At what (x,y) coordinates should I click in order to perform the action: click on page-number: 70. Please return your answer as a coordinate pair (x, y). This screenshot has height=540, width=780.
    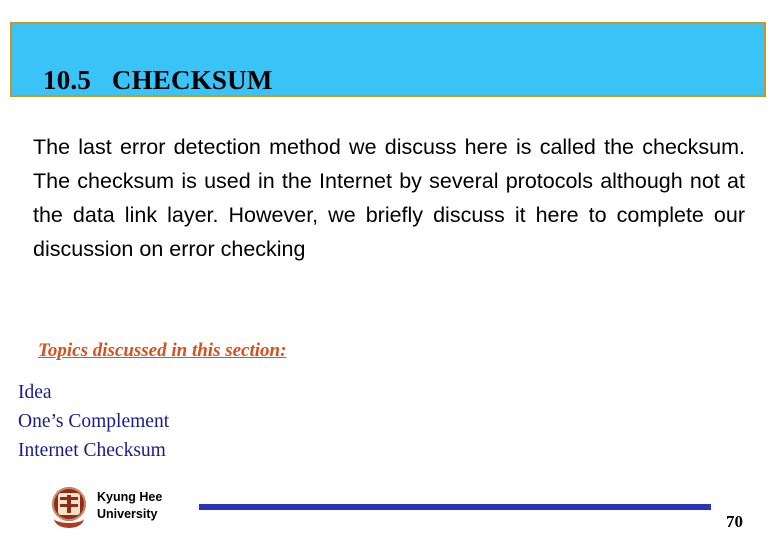
    Looking at the image, I should click on (734, 521).